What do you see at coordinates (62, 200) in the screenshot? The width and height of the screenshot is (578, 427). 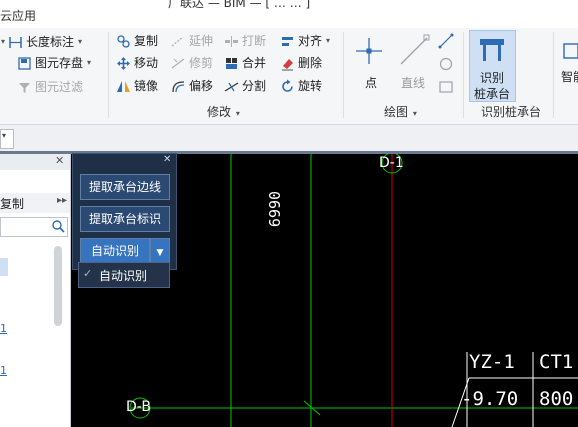 I see `chevron-right-icon: ▸▸` at bounding box center [62, 200].